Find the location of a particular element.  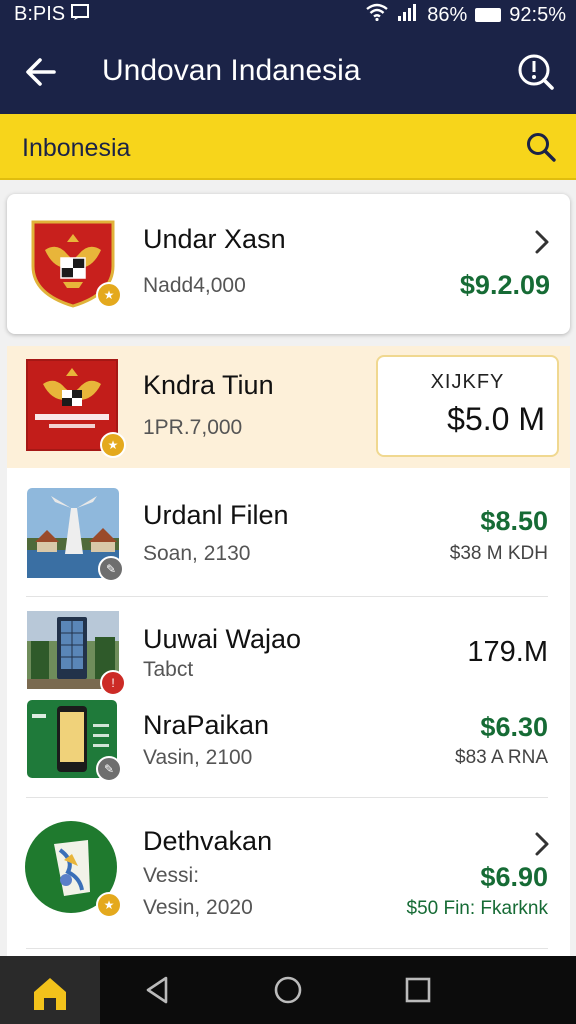

help-button is located at coordinates (536, 72).